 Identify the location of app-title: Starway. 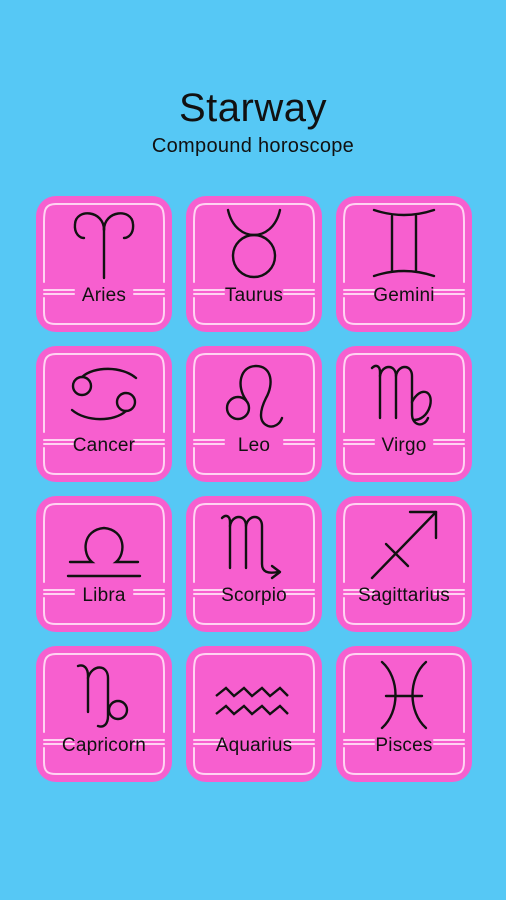
(253, 108).